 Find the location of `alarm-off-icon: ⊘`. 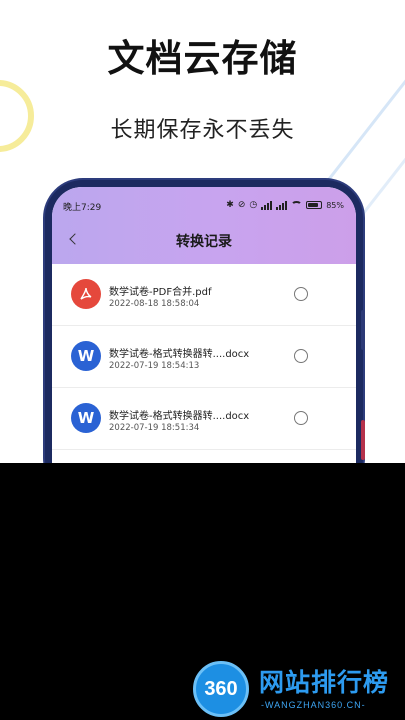

alarm-off-icon: ⊘ is located at coordinates (241, 205).